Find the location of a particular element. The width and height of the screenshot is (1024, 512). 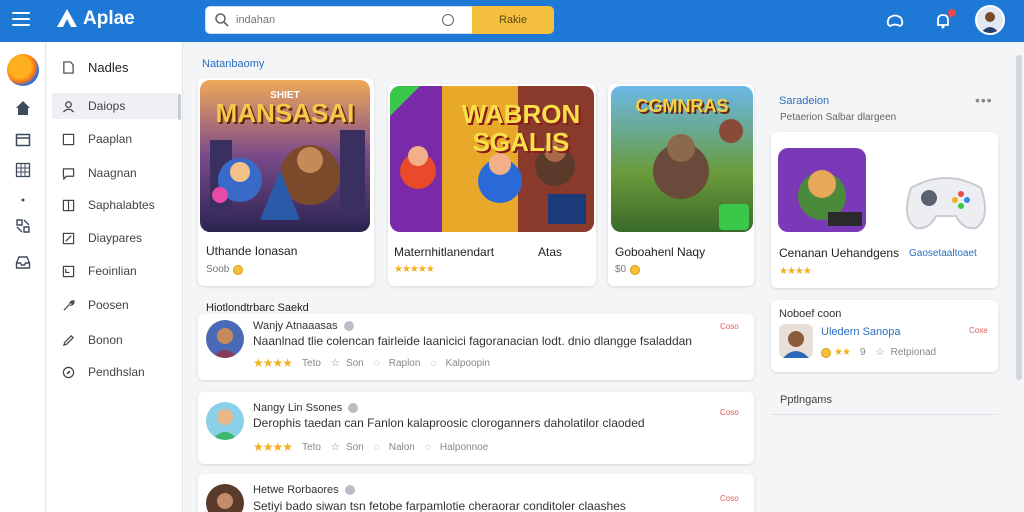

game-card-3: CGMNRAS Goboahenl Naqy $0 is located at coordinates (681, 185).